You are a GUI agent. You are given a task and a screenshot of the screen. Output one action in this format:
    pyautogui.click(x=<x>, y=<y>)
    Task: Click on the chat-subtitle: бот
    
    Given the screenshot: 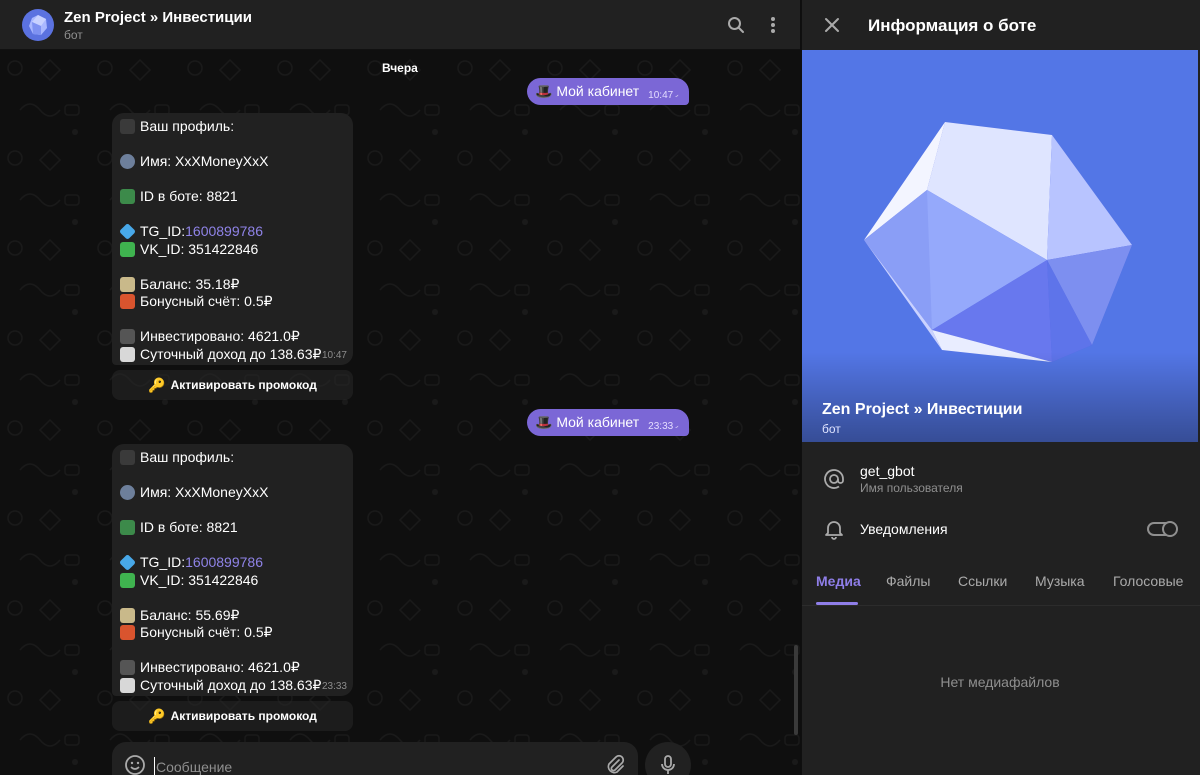 What is the action you would take?
    pyautogui.click(x=73, y=35)
    